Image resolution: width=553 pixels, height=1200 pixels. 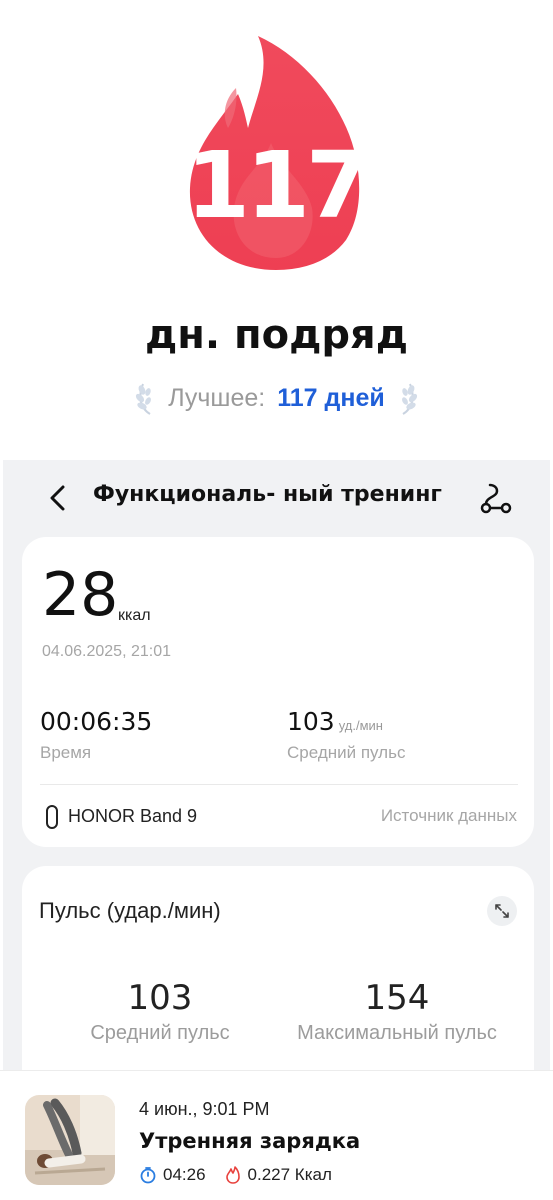 I want to click on item-duration: 04:26, so click(x=184, y=1174).